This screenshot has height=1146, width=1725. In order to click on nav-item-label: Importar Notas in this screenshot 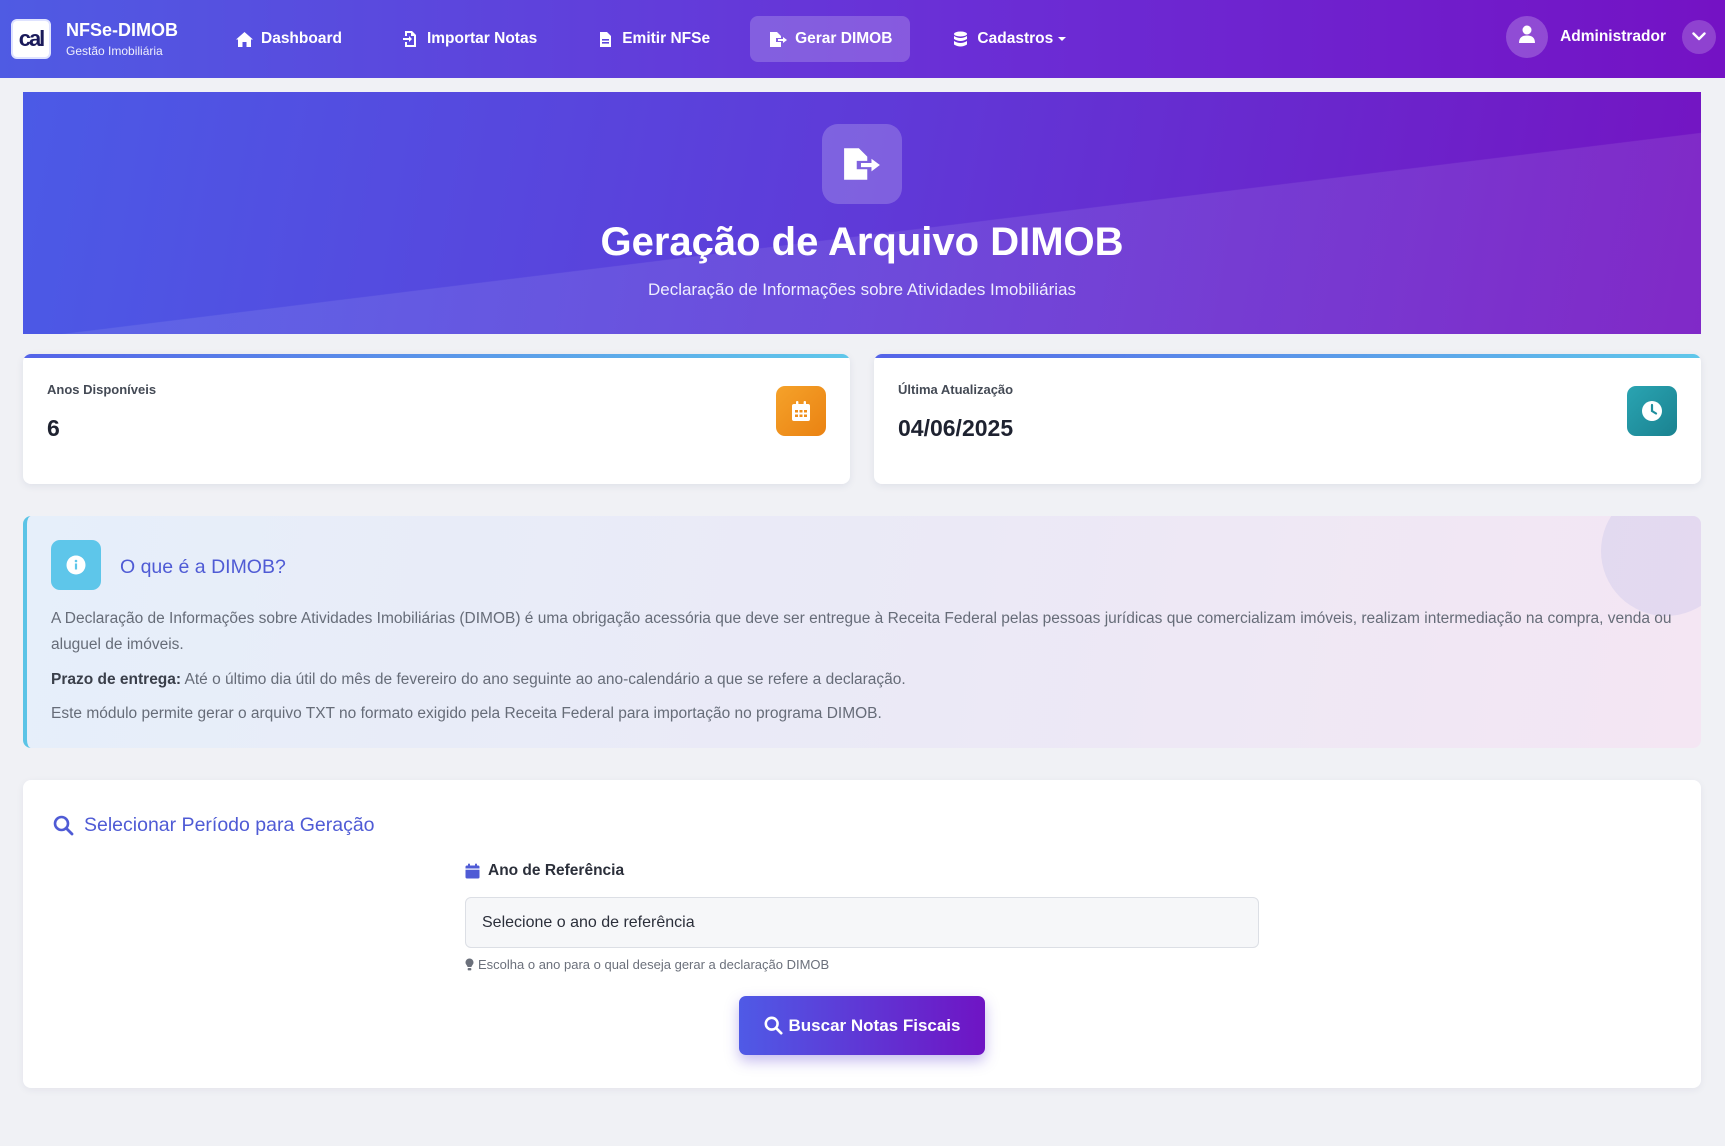, I will do `click(482, 38)`.